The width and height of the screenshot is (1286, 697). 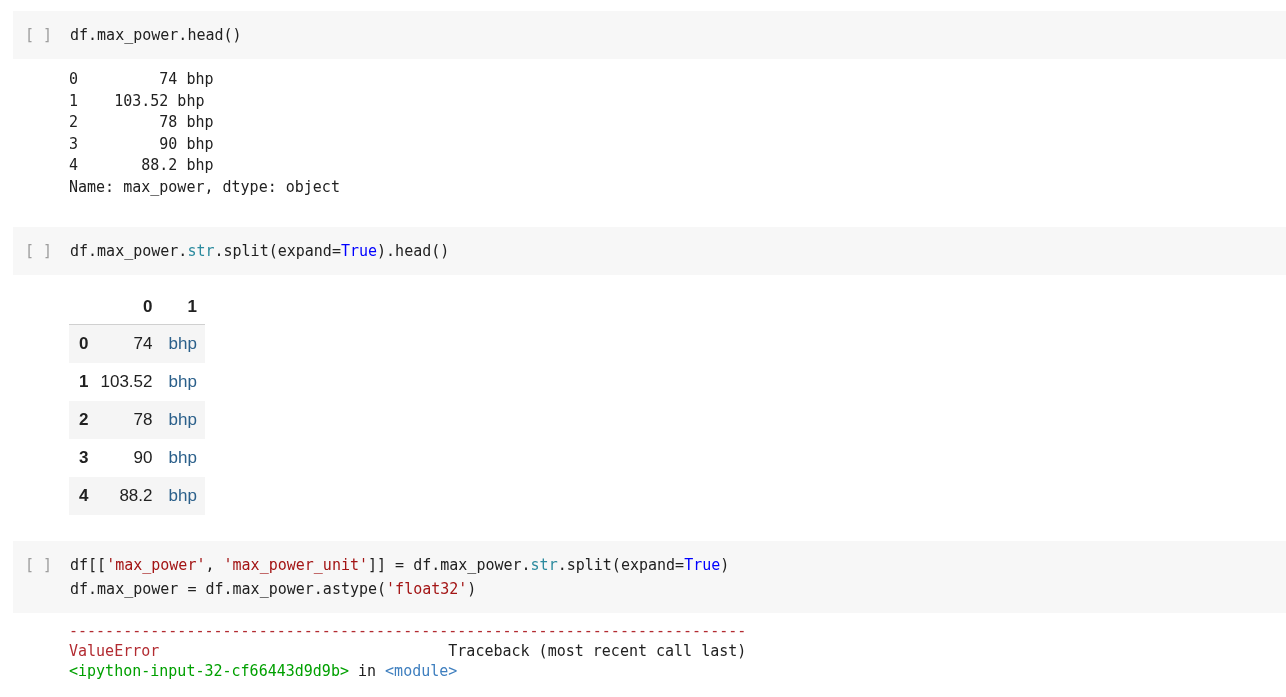 What do you see at coordinates (142, 123) in the screenshot?
I see `output-line: 2 78 bhp` at bounding box center [142, 123].